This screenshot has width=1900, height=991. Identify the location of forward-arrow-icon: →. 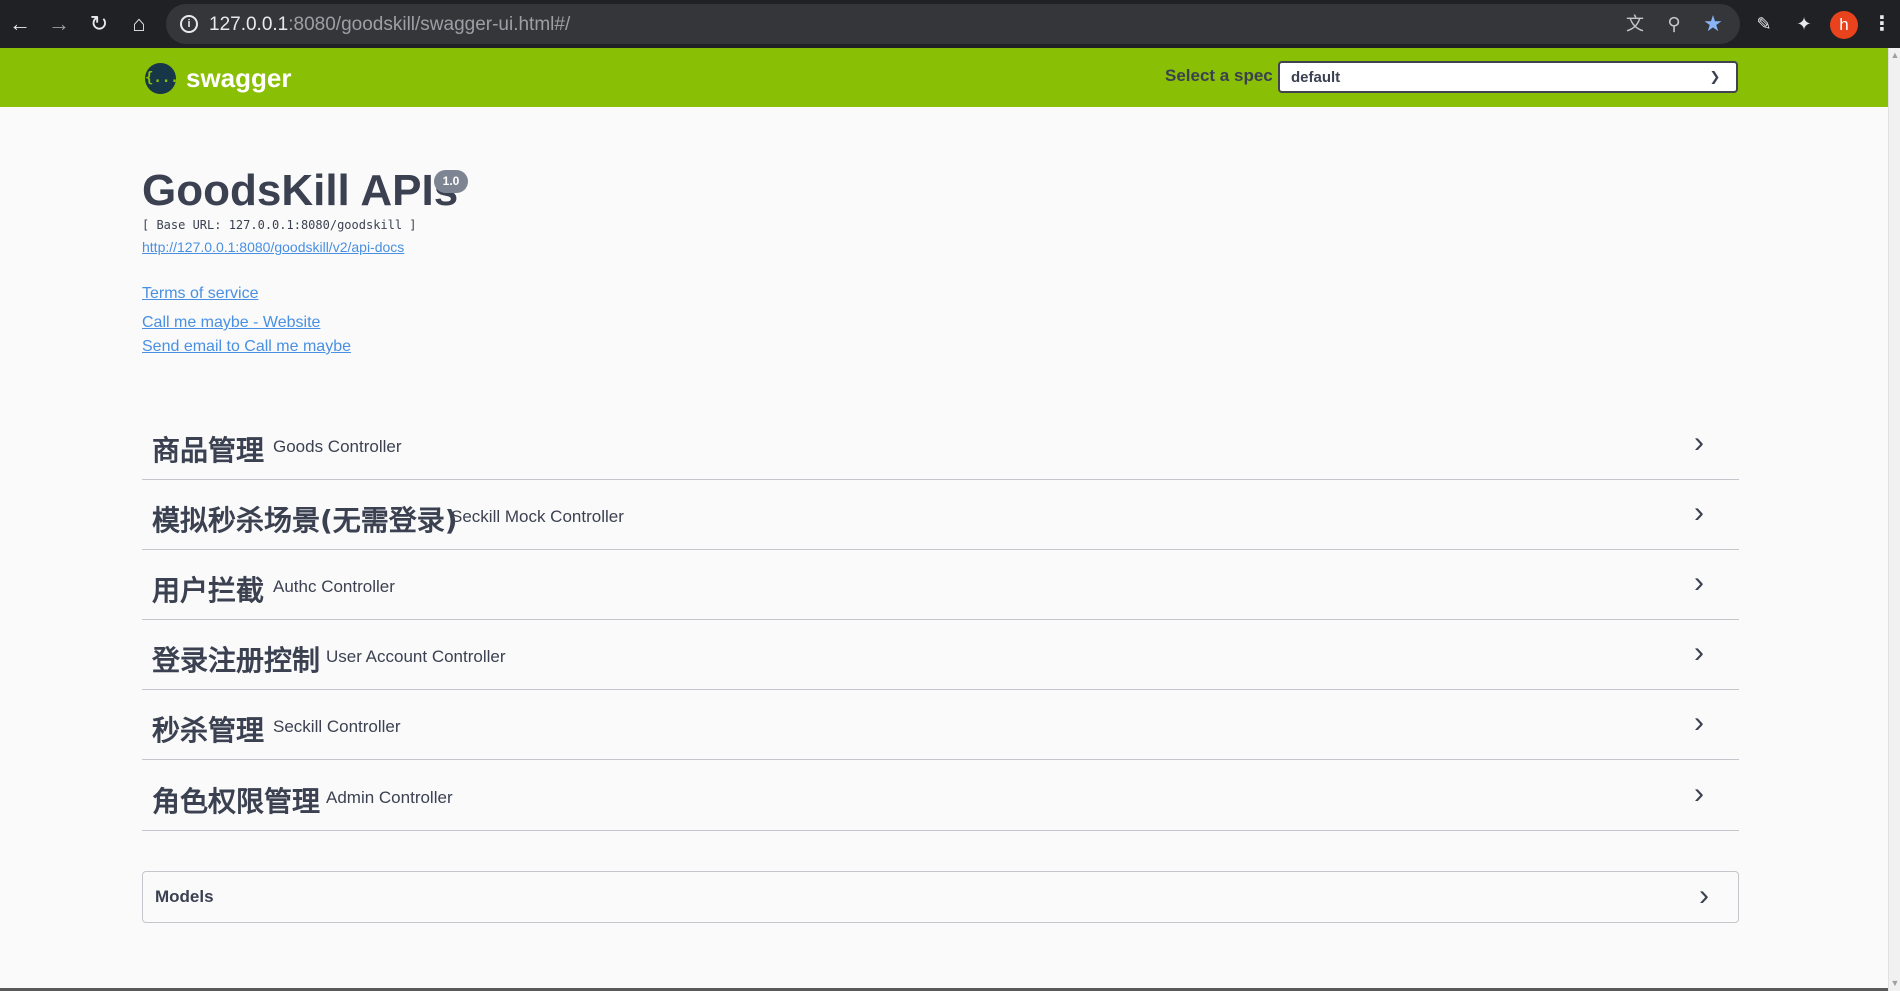
(59, 24).